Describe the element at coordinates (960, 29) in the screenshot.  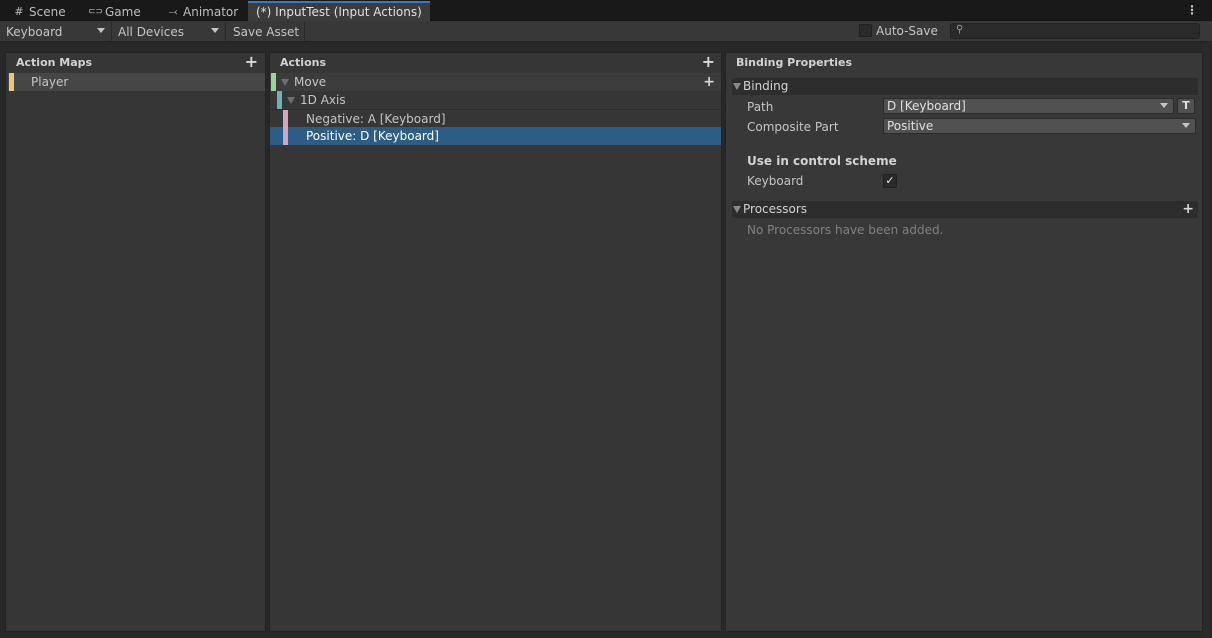
I see `search-icon: ⚲` at that location.